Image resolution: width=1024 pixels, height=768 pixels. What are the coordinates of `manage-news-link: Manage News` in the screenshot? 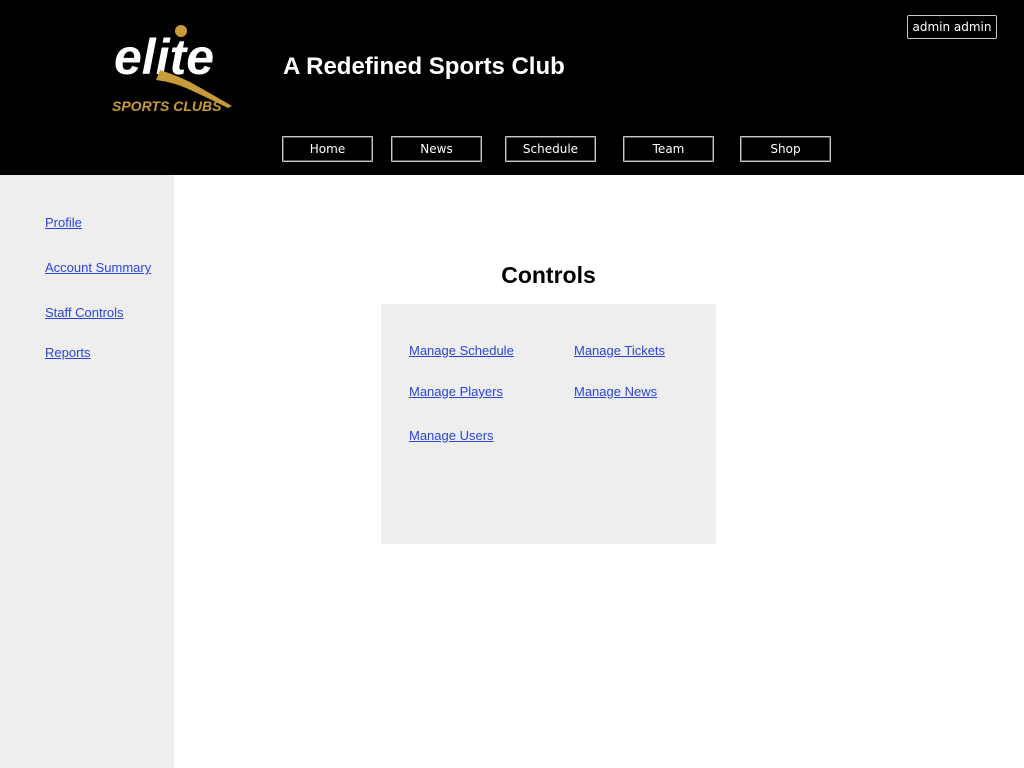 It's located at (615, 391).